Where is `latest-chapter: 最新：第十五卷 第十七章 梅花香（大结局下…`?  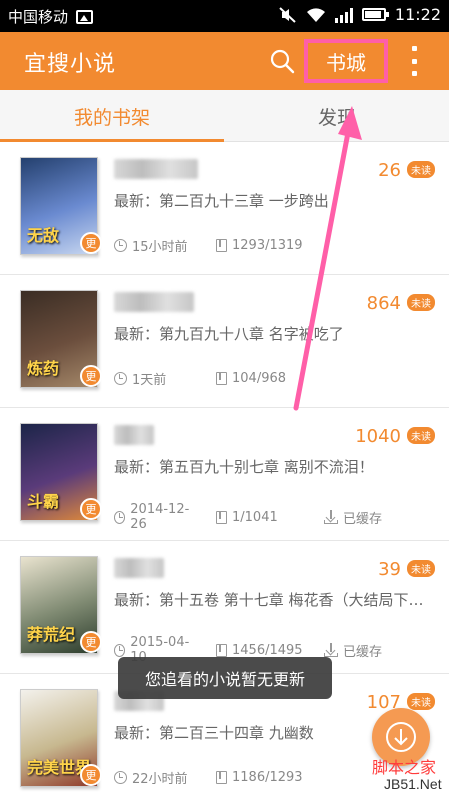
latest-chapter: 最新：第十五卷 第十七章 梅花香（大结局下… is located at coordinates (269, 600).